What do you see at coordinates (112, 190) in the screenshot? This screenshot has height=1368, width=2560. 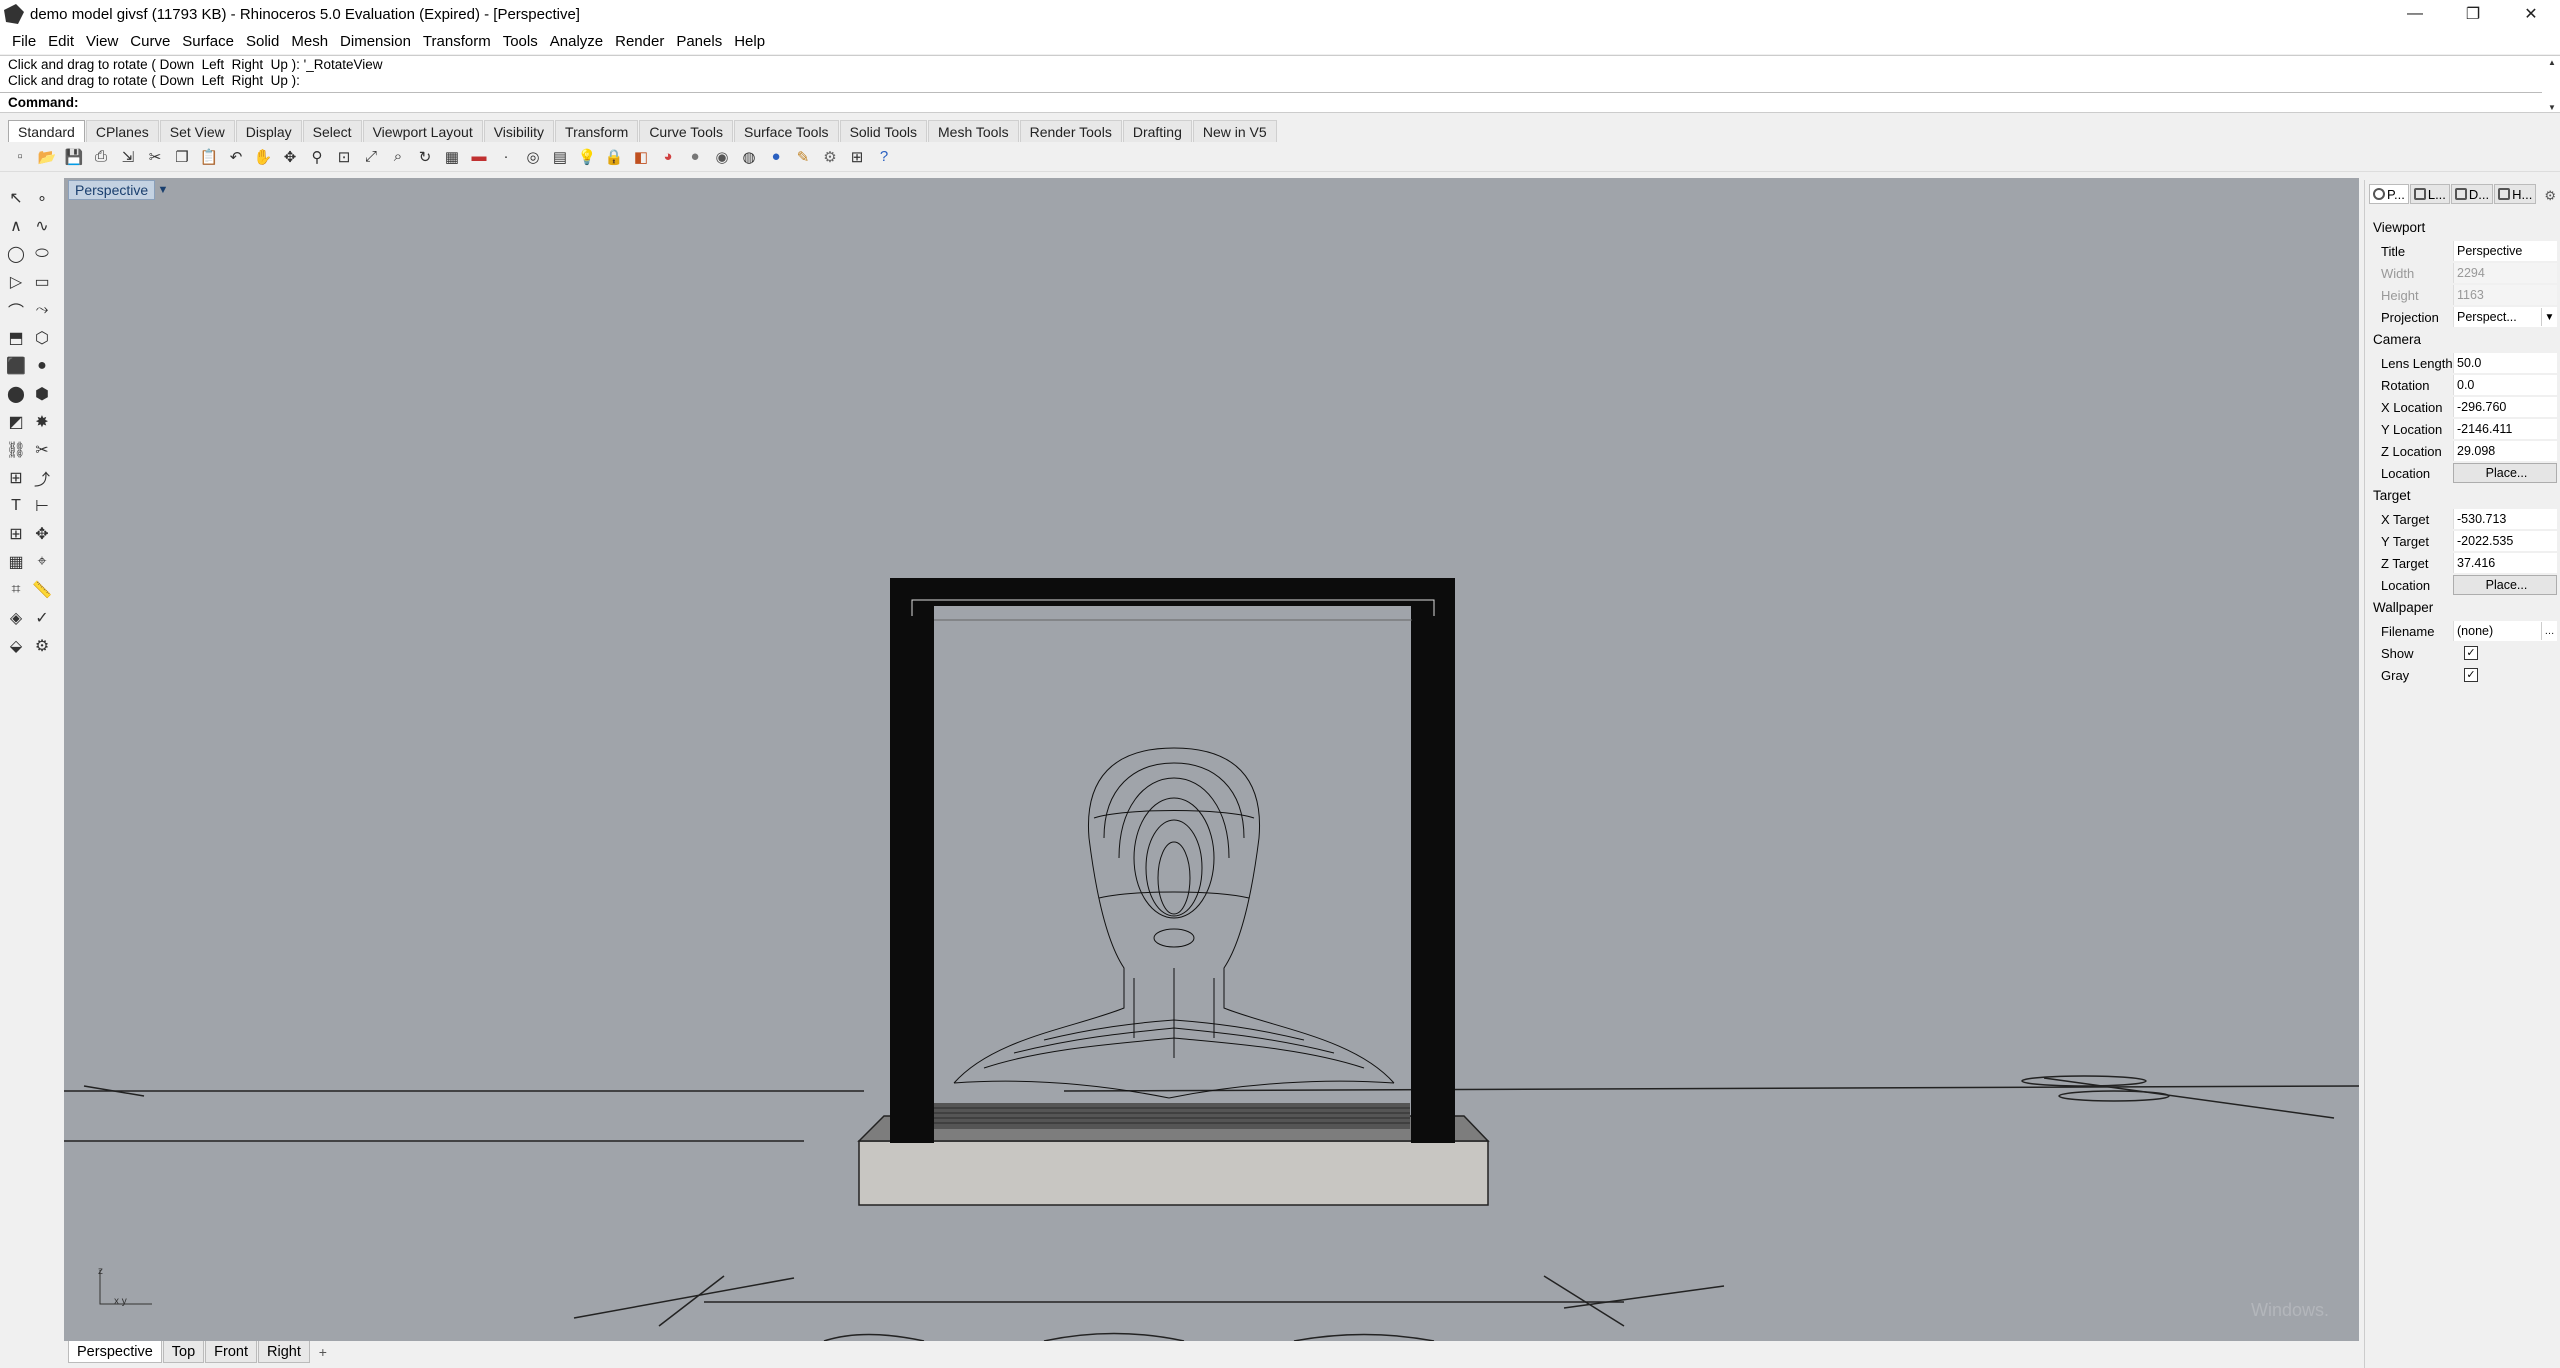 I see `viewport-label: Perspective` at bounding box center [112, 190].